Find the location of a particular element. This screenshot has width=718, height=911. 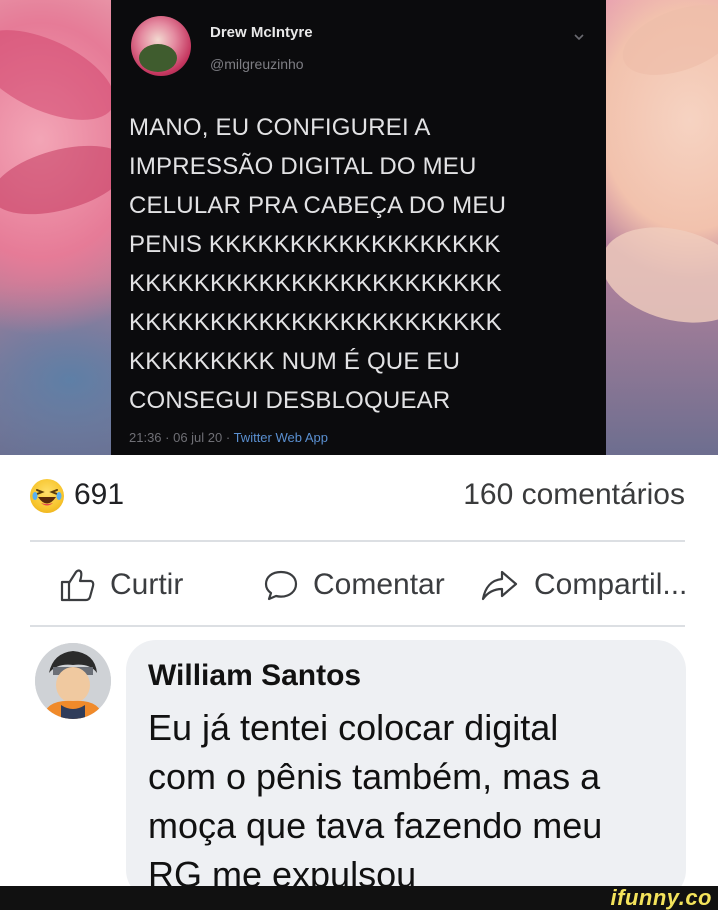

share-arrow-icon is located at coordinates (499, 585).